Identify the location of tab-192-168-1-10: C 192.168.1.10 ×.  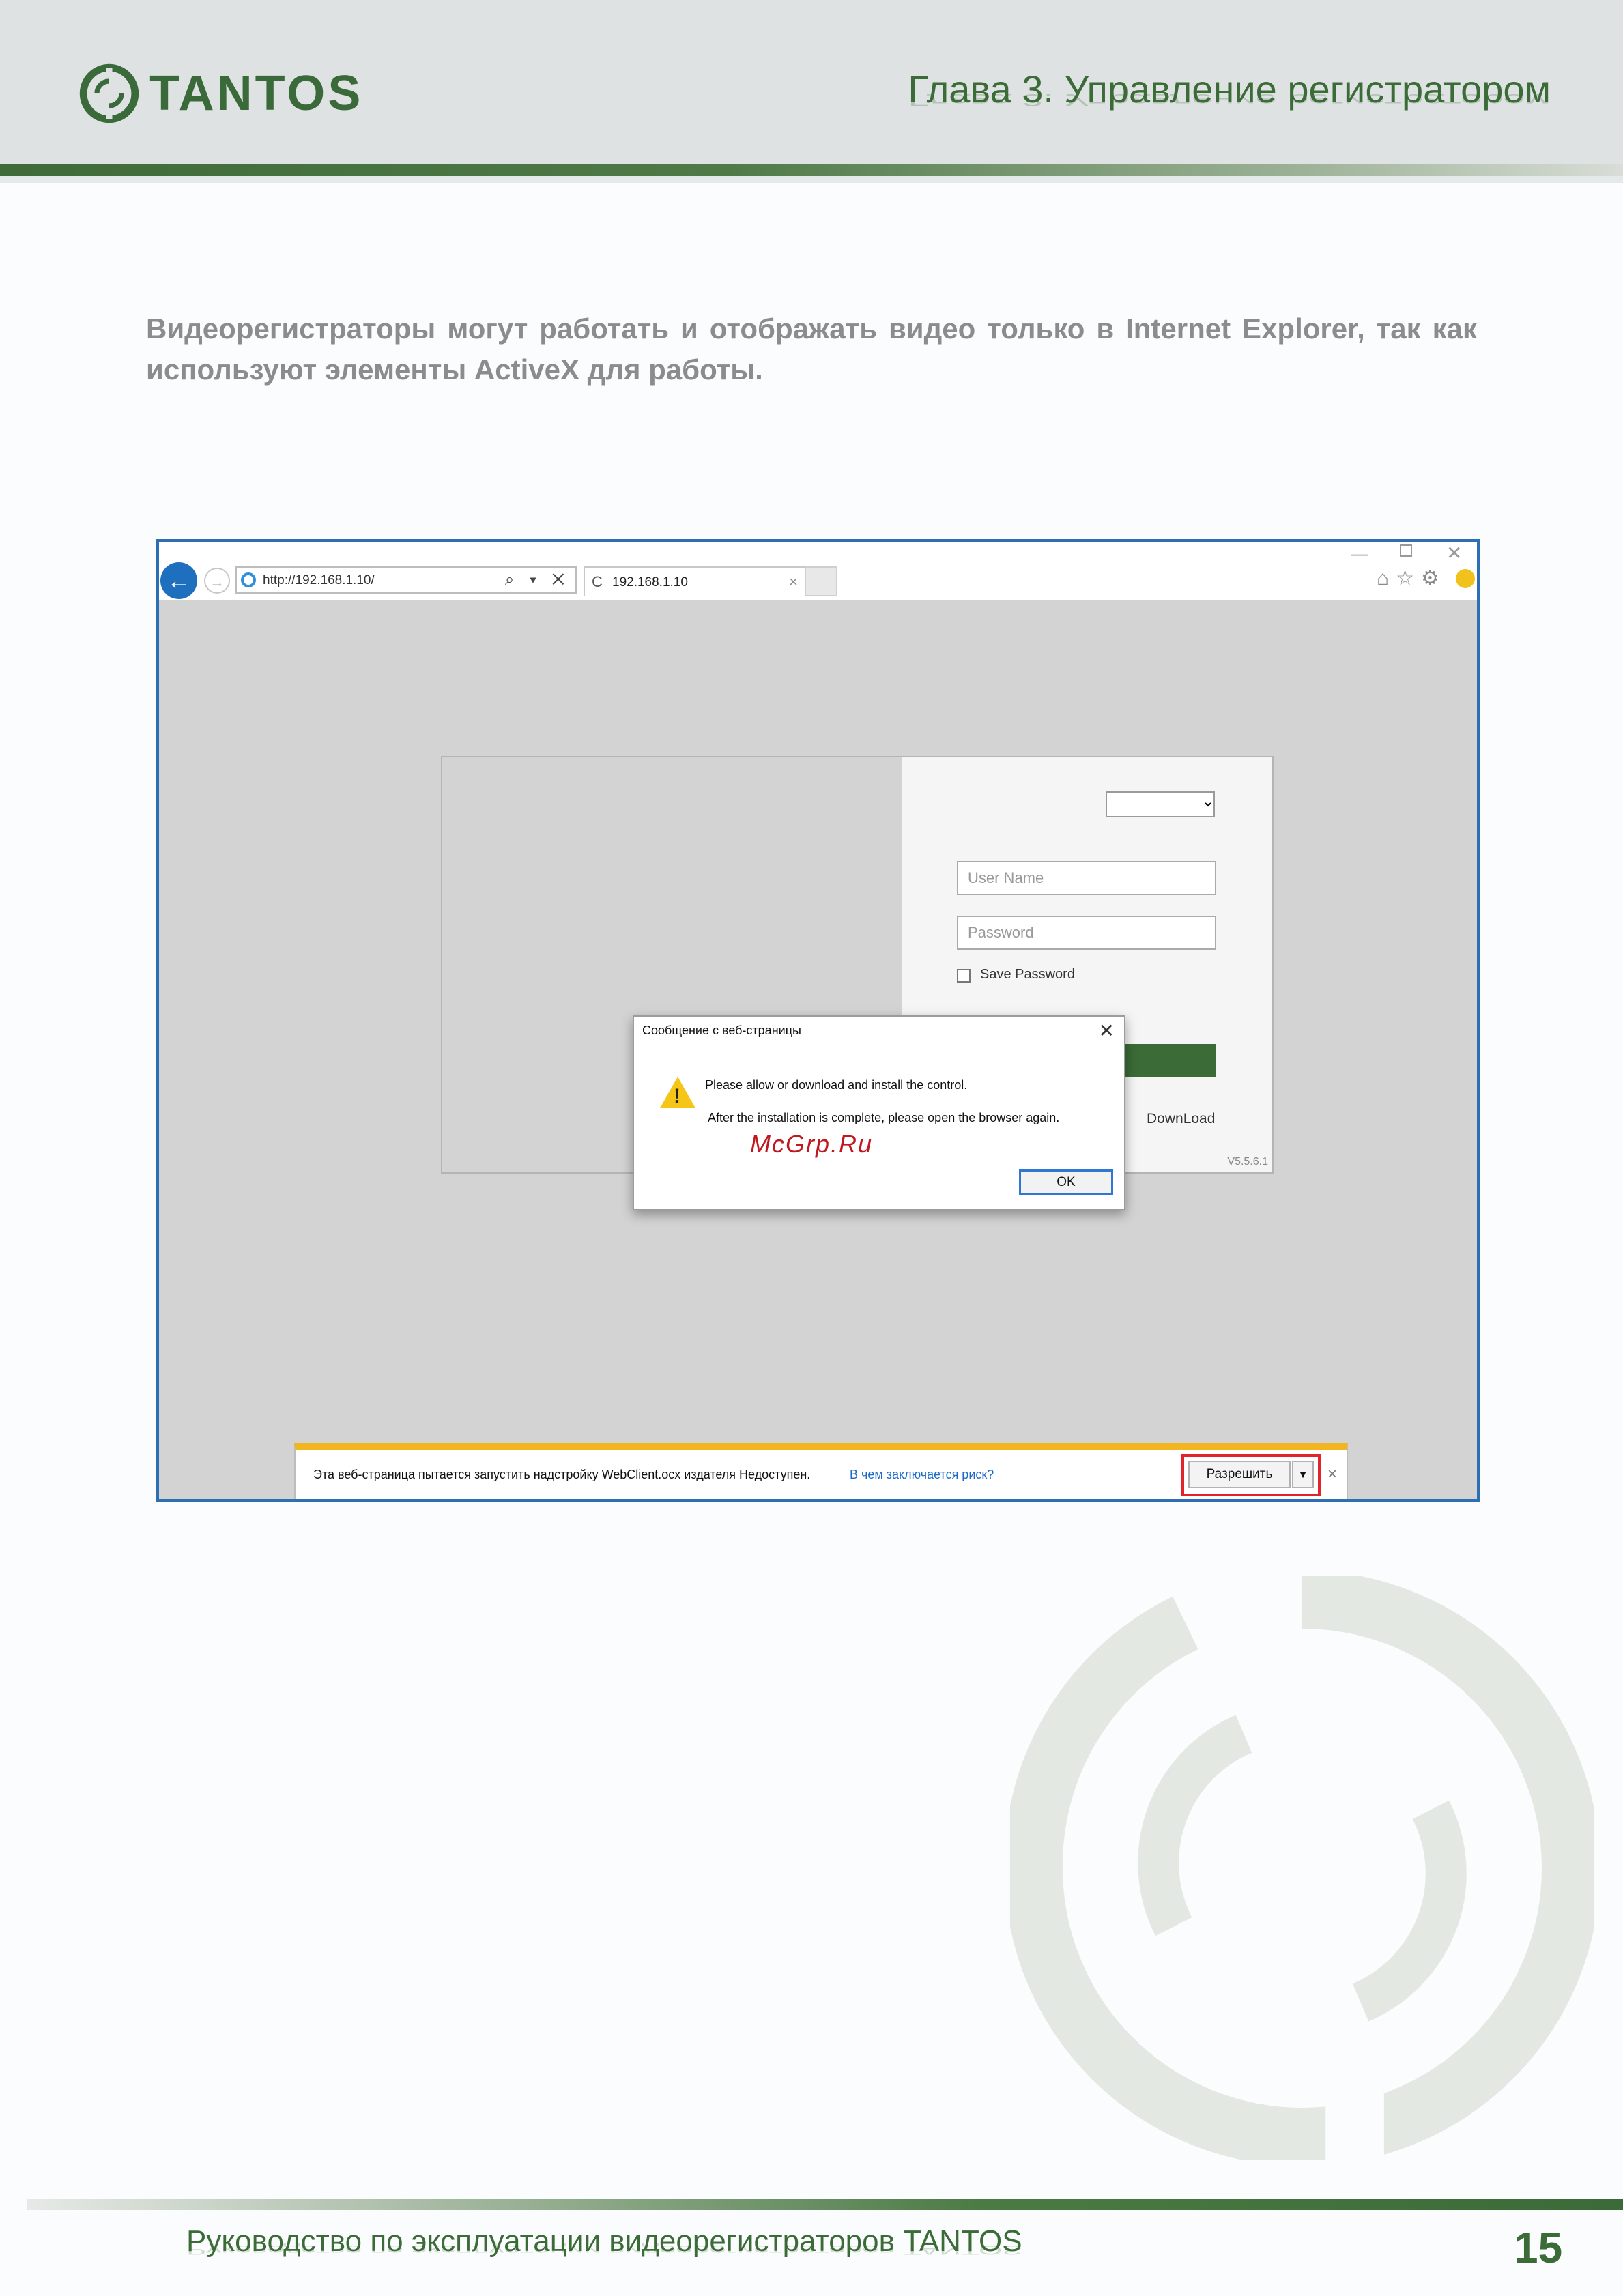
(695, 581).